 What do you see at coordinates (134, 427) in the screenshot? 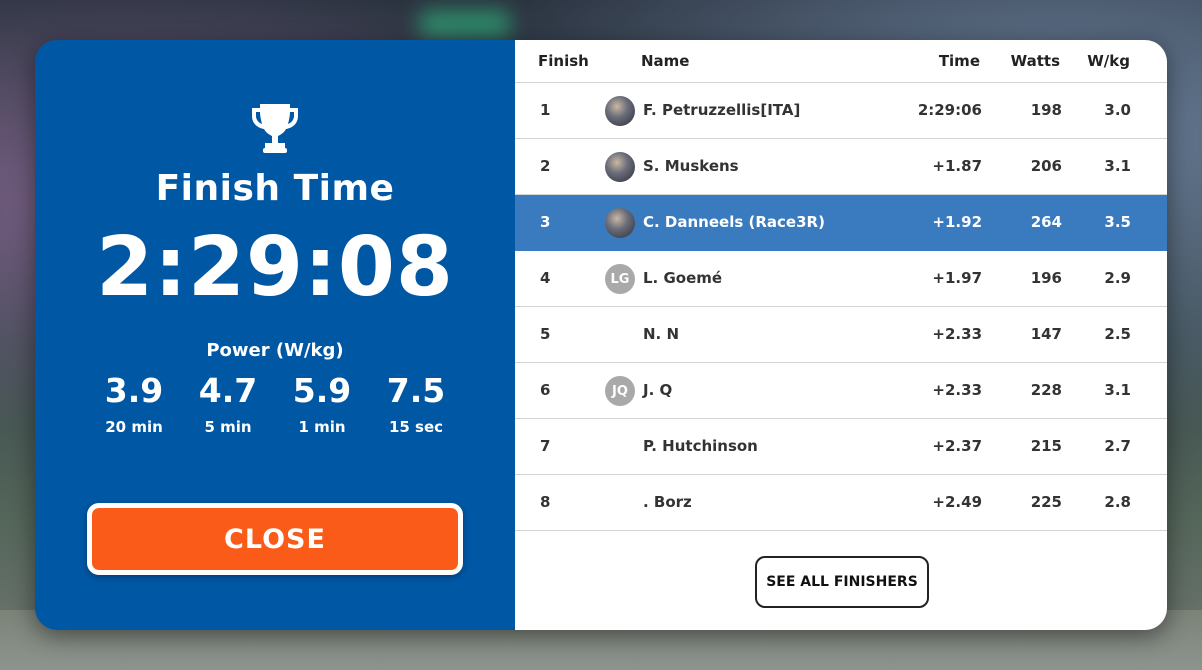
I see `power-stat-label: 20 min` at bounding box center [134, 427].